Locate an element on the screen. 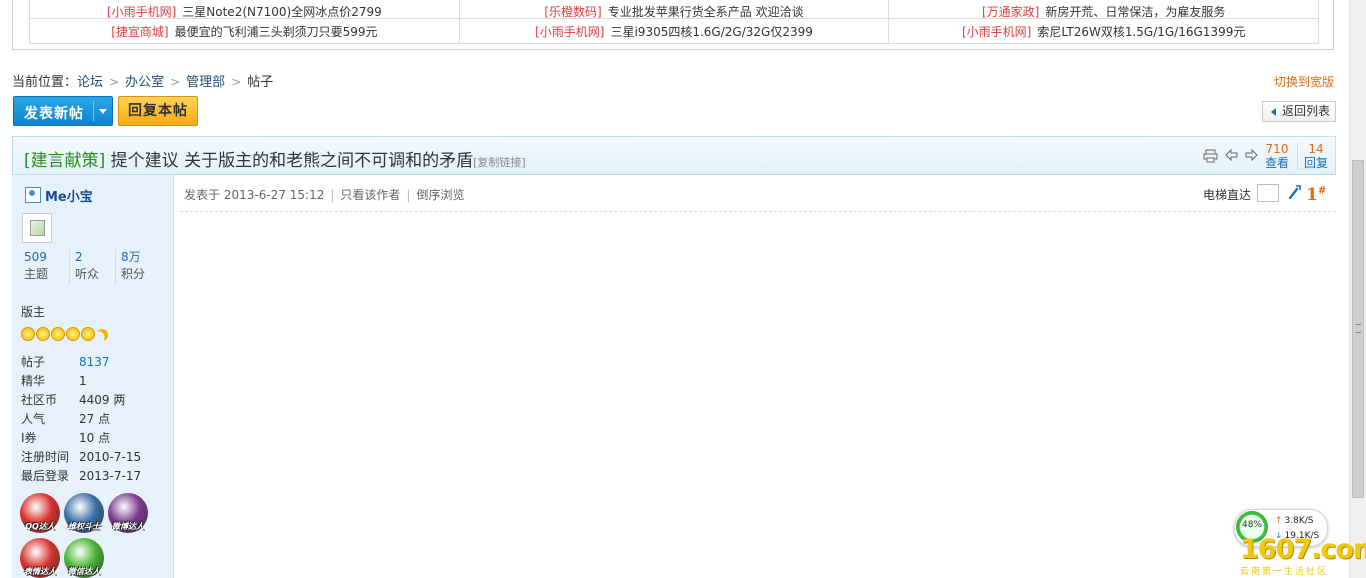  new-post-label: 发表新帖 is located at coordinates (54, 114).